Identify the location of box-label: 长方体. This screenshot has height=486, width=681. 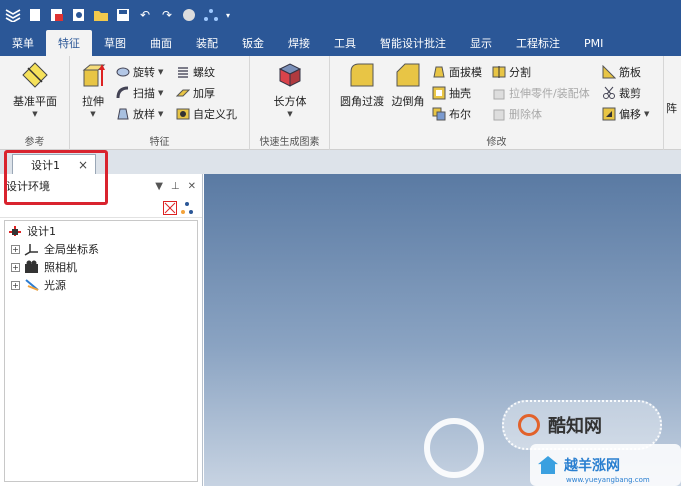
(290, 101).